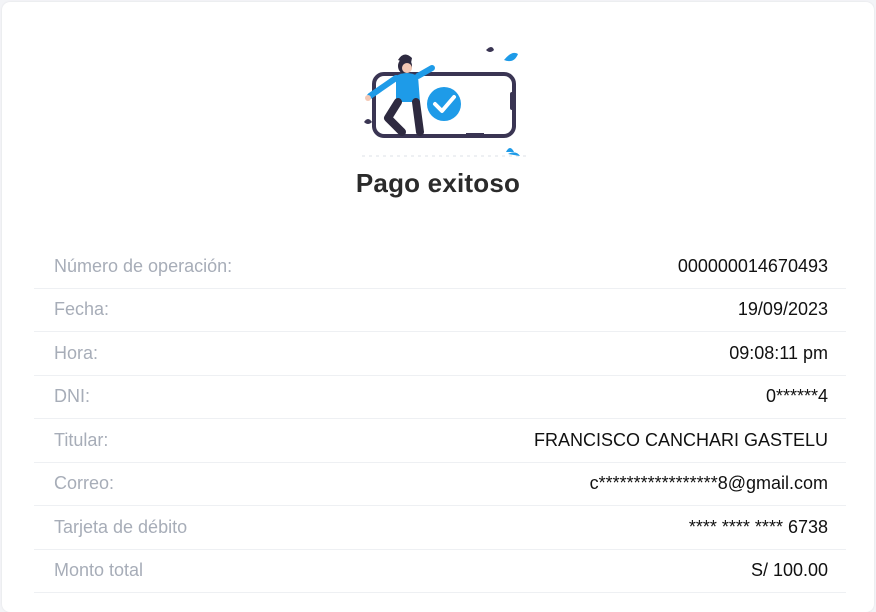  I want to click on dni-label: DNI:, so click(72, 396).